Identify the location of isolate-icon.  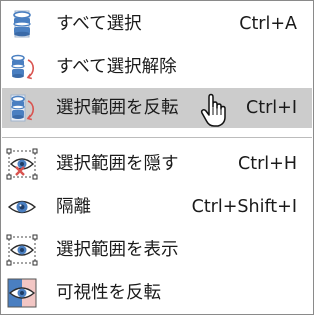
(22, 207).